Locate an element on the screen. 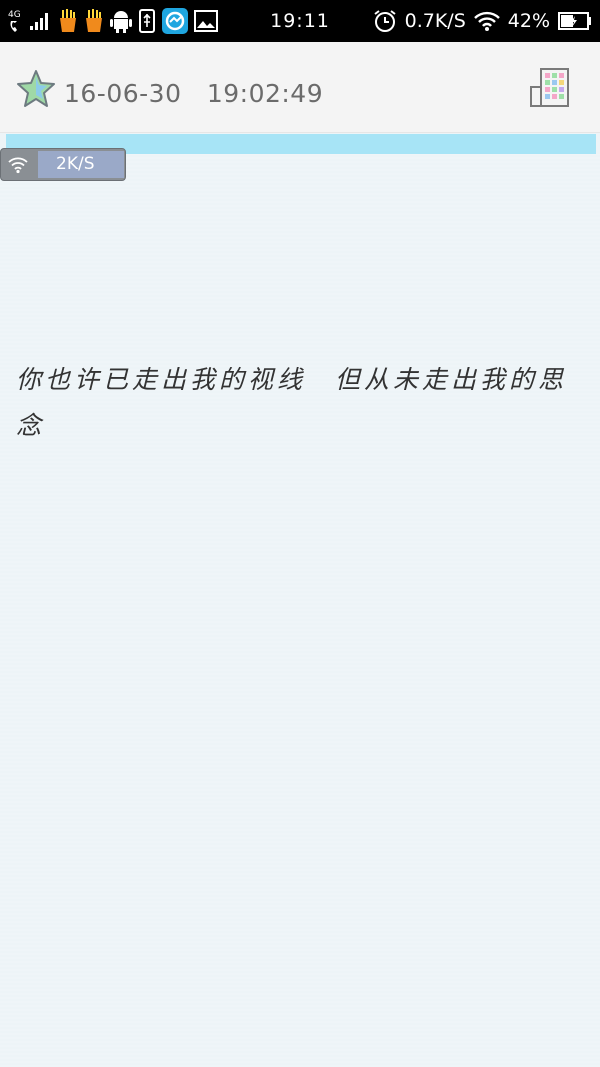 The height and width of the screenshot is (1067, 600). battery-icon is located at coordinates (574, 21).